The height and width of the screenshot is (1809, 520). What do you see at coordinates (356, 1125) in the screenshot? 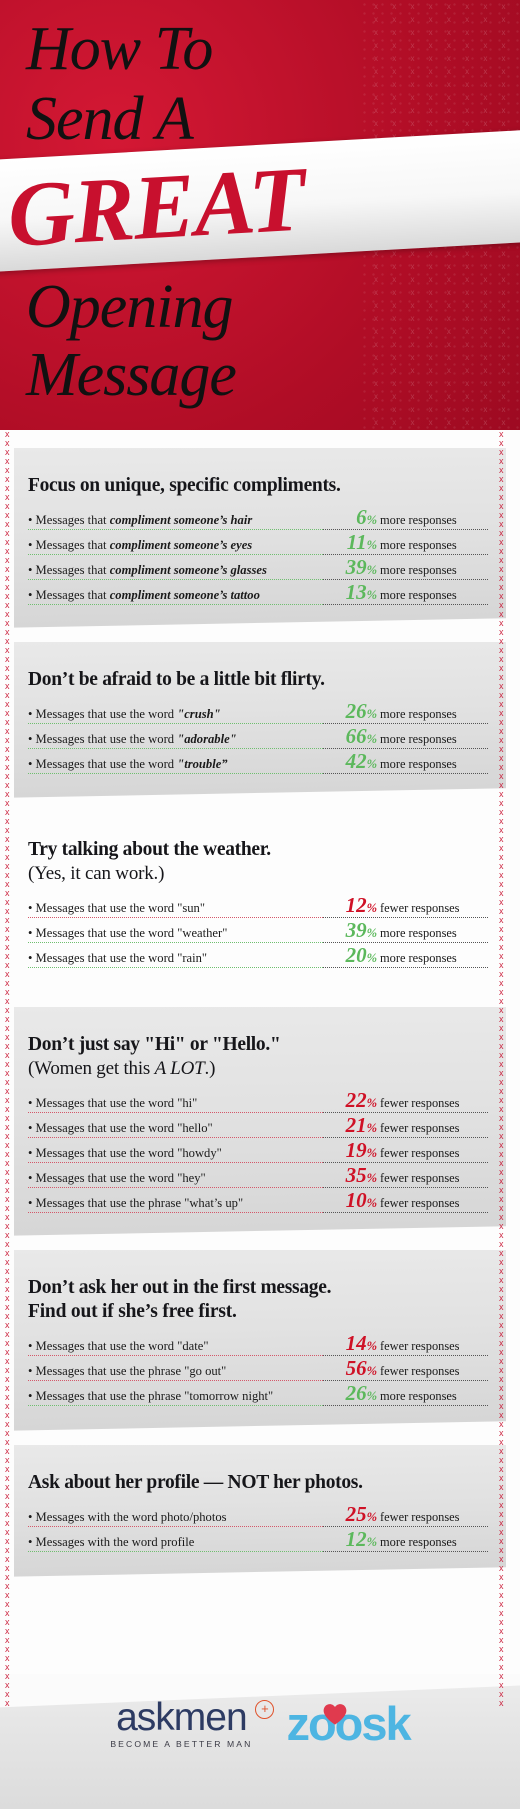
I see `stat-value: 21` at bounding box center [356, 1125].